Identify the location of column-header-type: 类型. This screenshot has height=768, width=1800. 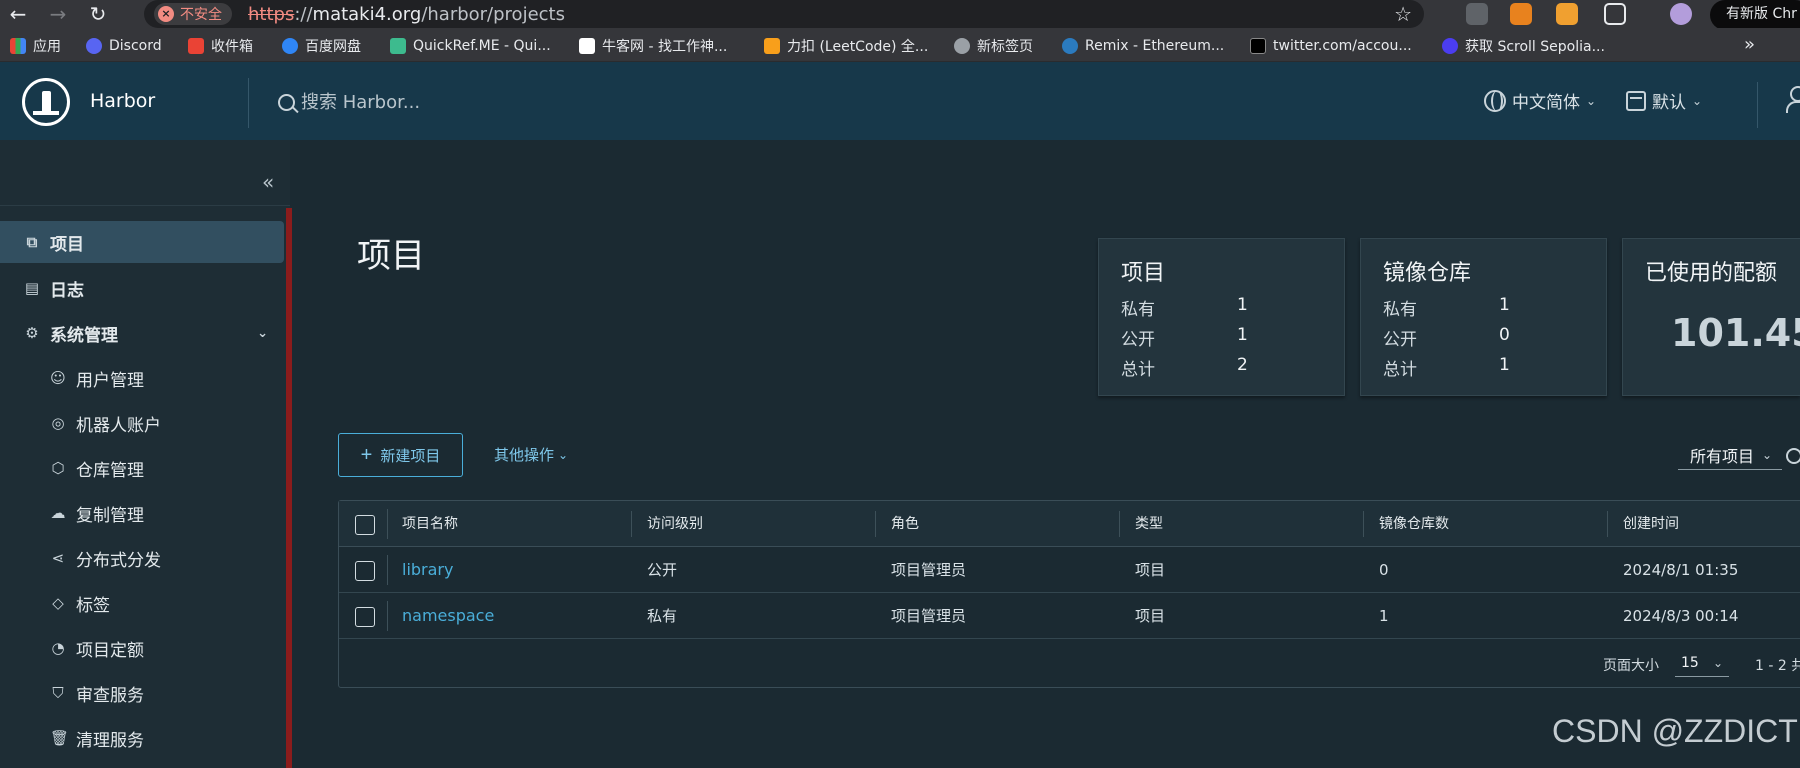
(1149, 524).